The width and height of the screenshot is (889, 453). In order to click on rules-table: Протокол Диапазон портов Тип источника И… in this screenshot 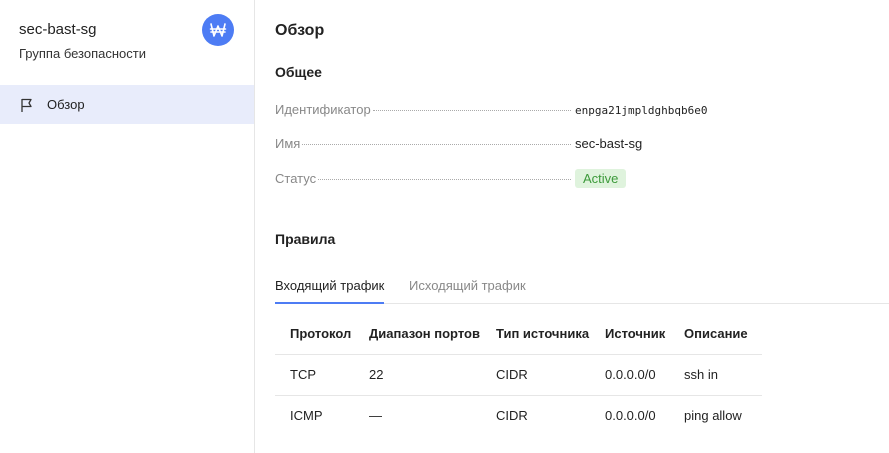, I will do `click(518, 374)`.